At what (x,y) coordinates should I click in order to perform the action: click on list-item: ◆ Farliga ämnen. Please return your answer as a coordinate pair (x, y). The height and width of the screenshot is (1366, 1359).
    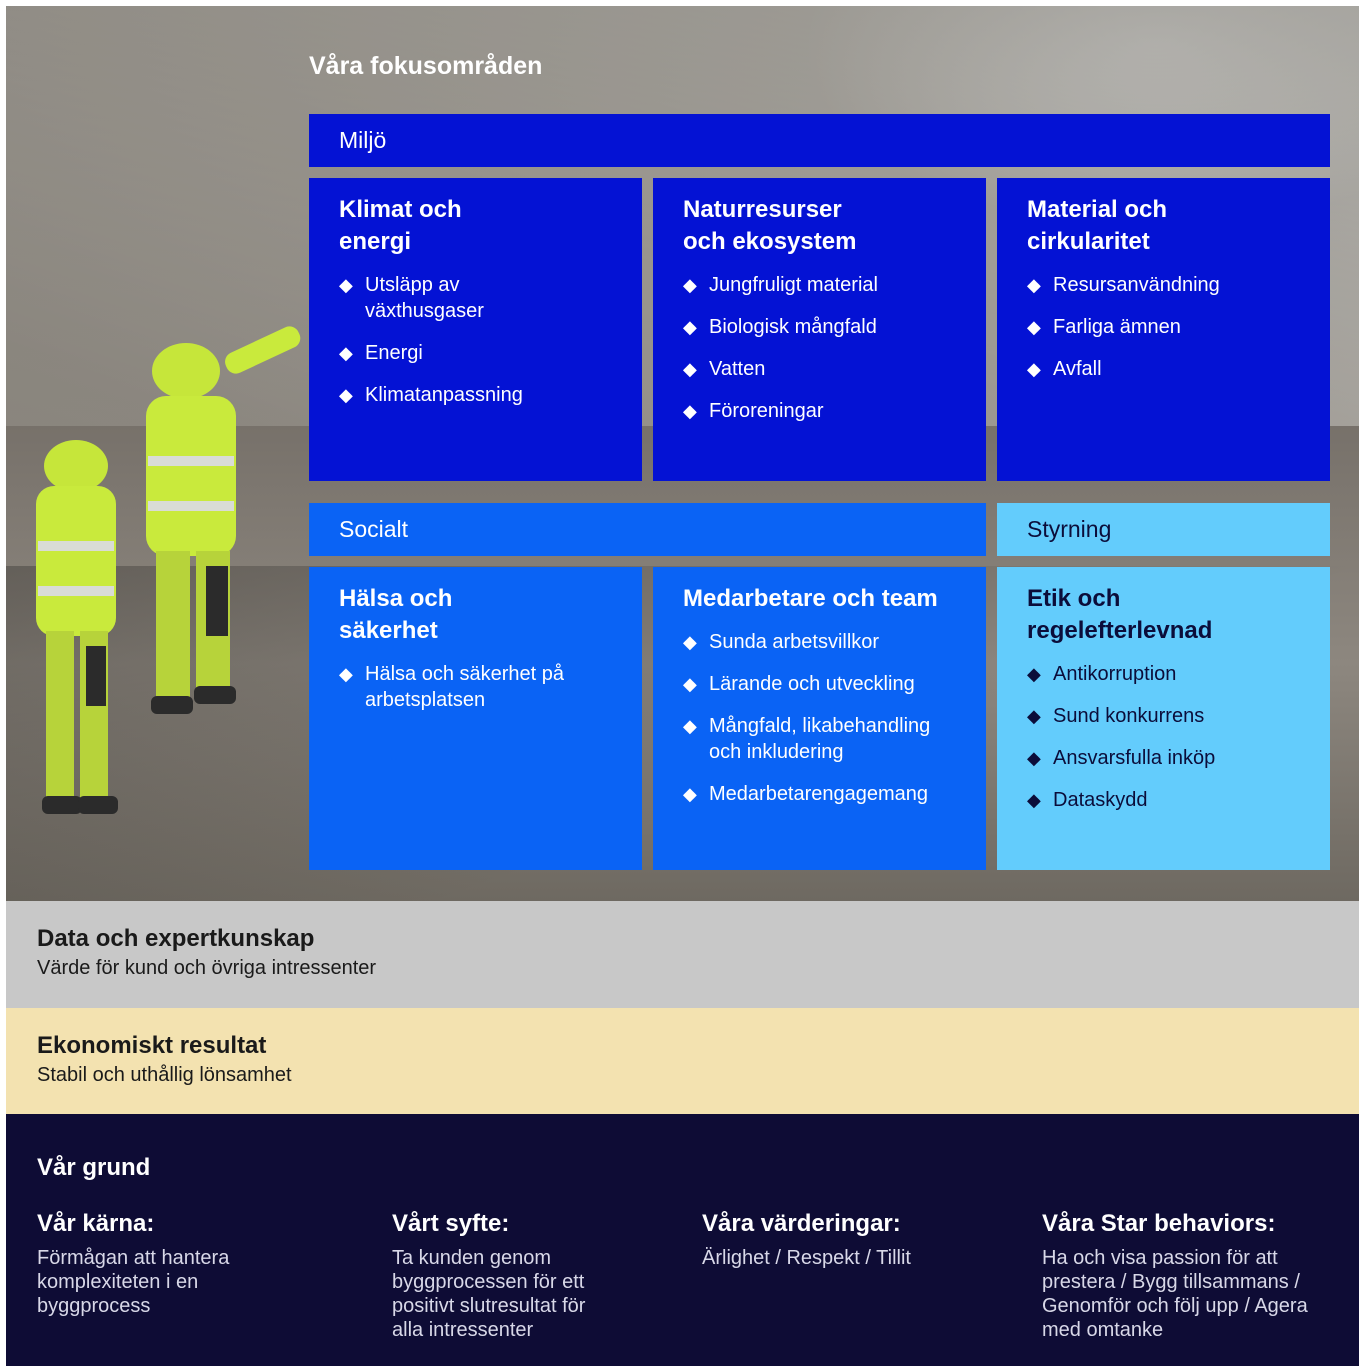
    Looking at the image, I should click on (1104, 327).